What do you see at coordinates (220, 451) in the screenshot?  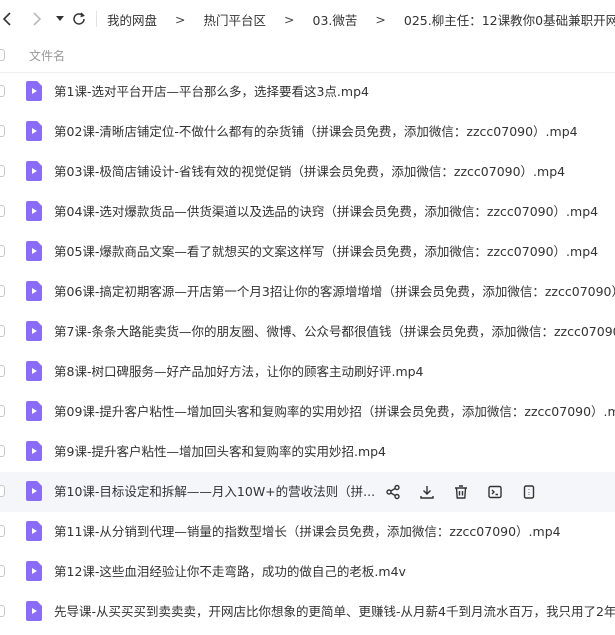 I see `file-name: 第9课-提升客户粘性—增加回头客和复购率的实用妙招.mp4` at bounding box center [220, 451].